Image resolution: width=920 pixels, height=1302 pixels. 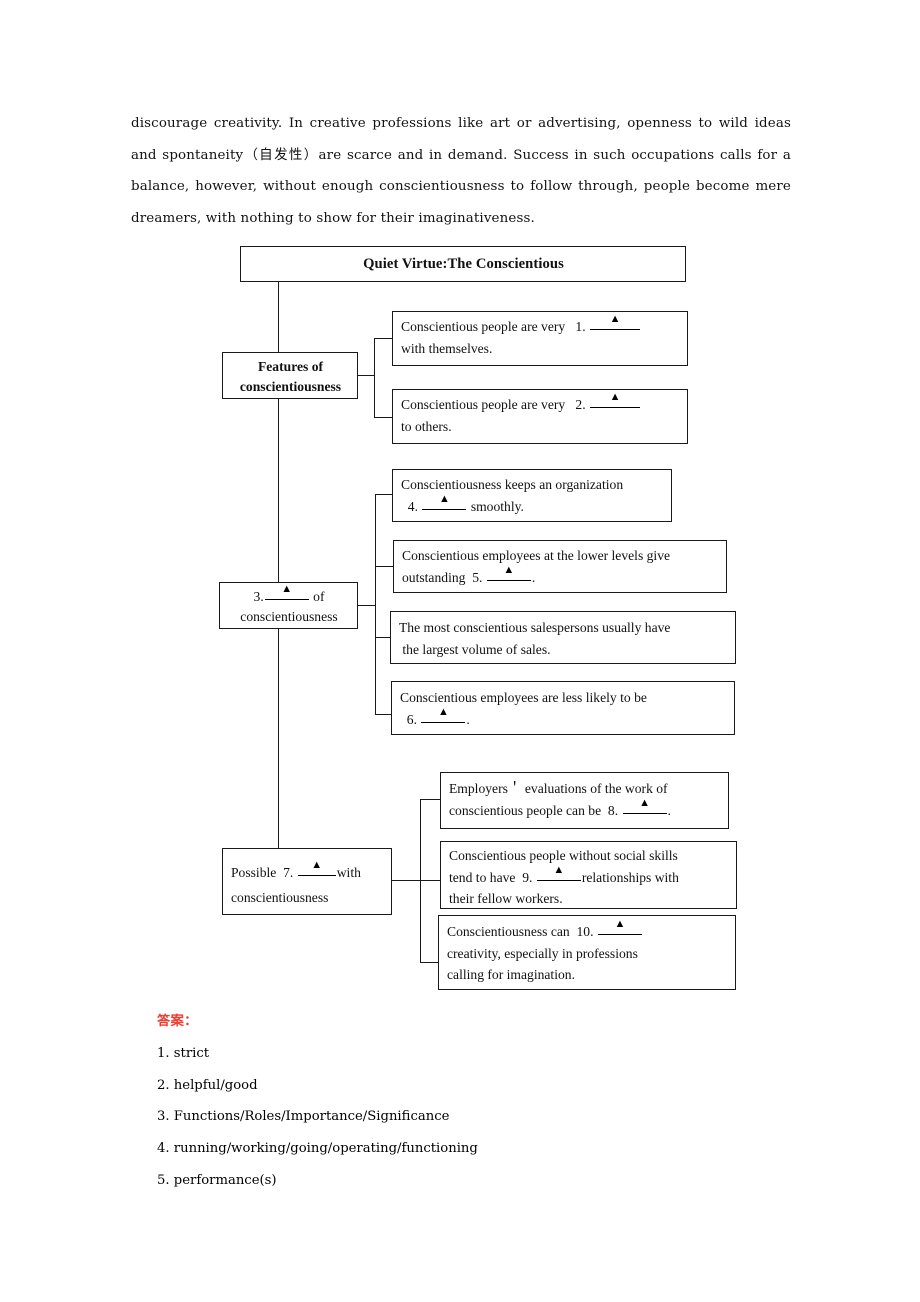 I want to click on item-2-number: 2., so click(x=580, y=404).